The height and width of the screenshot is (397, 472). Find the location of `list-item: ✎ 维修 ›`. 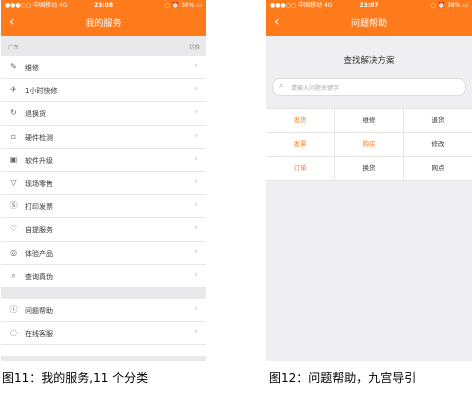

list-item: ✎ 维修 › is located at coordinates (103, 68).